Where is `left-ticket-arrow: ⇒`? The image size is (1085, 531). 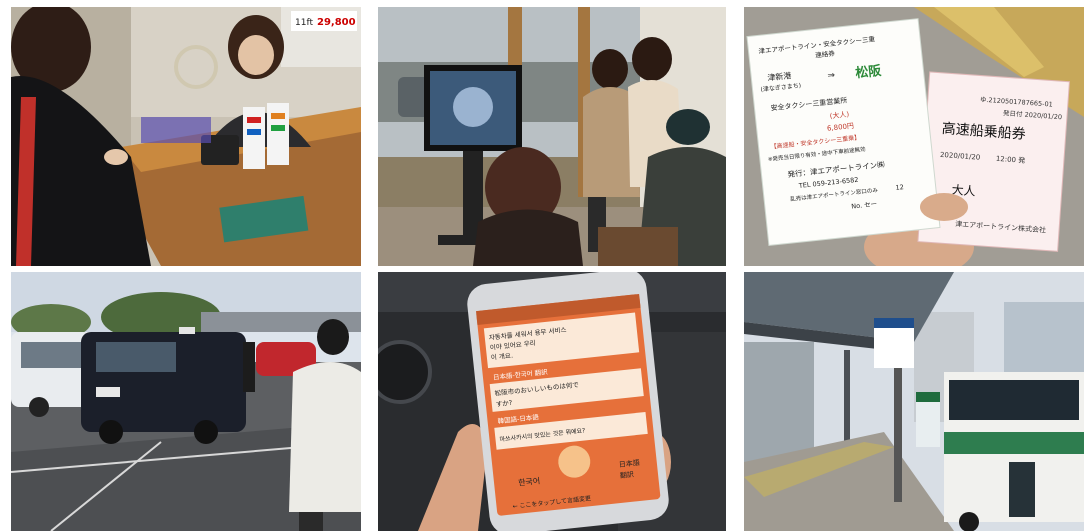 left-ticket-arrow: ⇒ is located at coordinates (831, 76).